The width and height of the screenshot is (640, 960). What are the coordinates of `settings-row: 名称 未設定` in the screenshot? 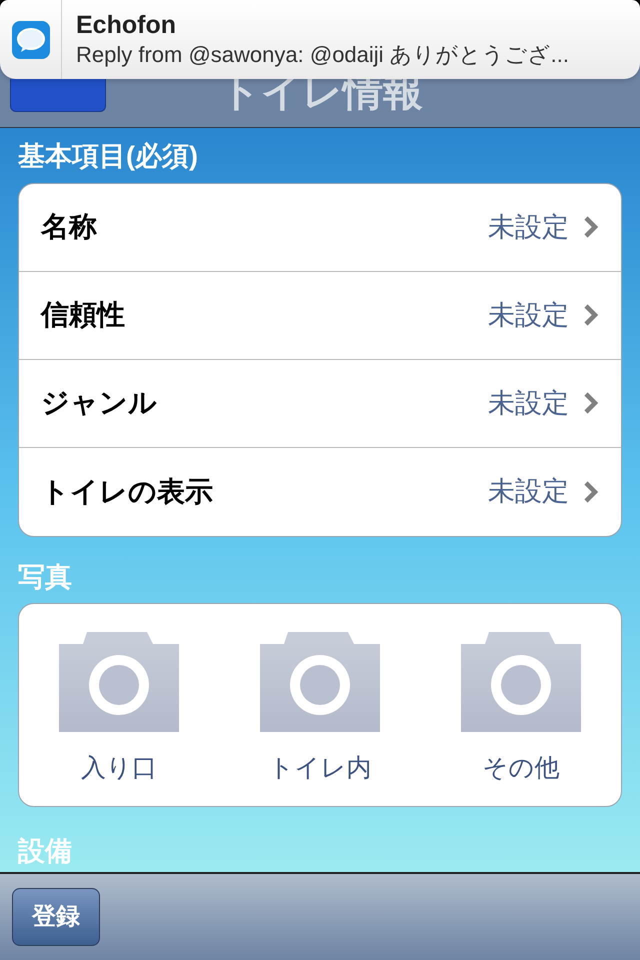 It's located at (320, 228).